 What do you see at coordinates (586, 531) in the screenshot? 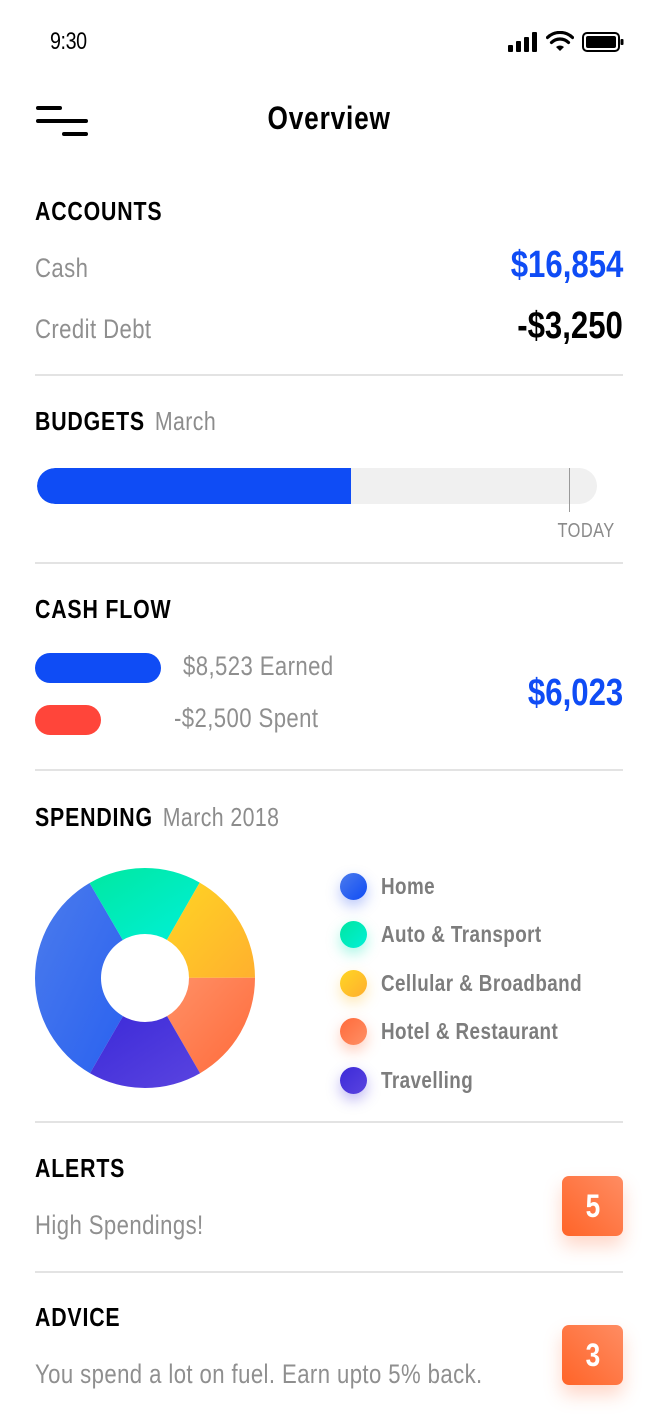
I see `today-label: TODAY` at bounding box center [586, 531].